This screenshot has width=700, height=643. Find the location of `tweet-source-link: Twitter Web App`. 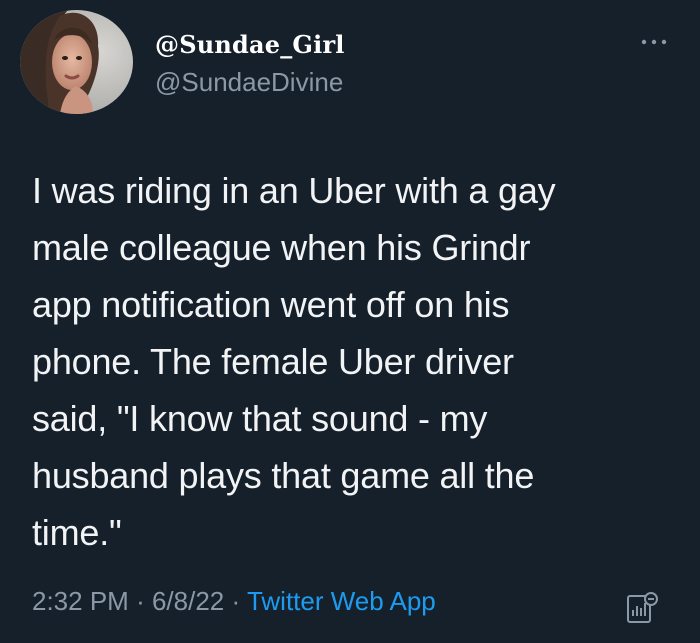

tweet-source-link: Twitter Web App is located at coordinates (341, 601).